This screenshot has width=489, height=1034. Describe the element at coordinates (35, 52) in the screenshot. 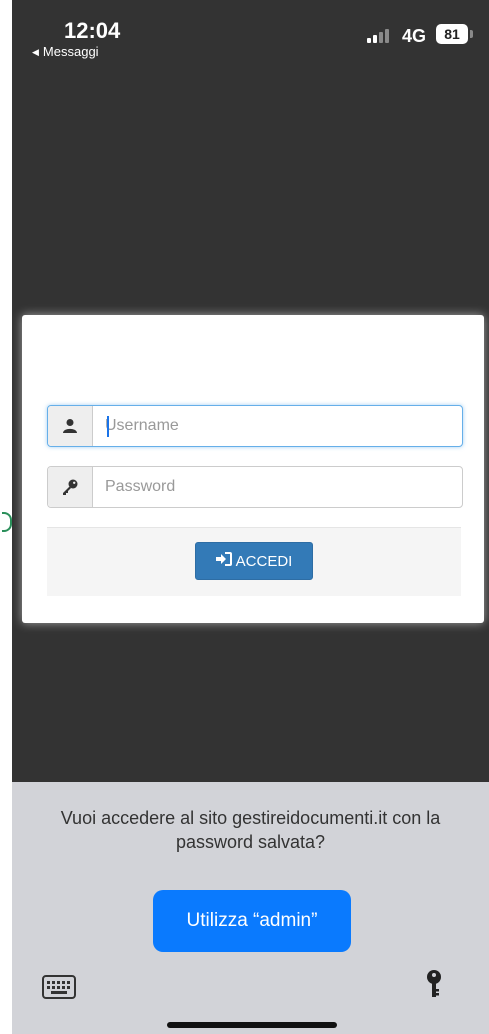

I see `back-arrow-icon: ◀` at that location.